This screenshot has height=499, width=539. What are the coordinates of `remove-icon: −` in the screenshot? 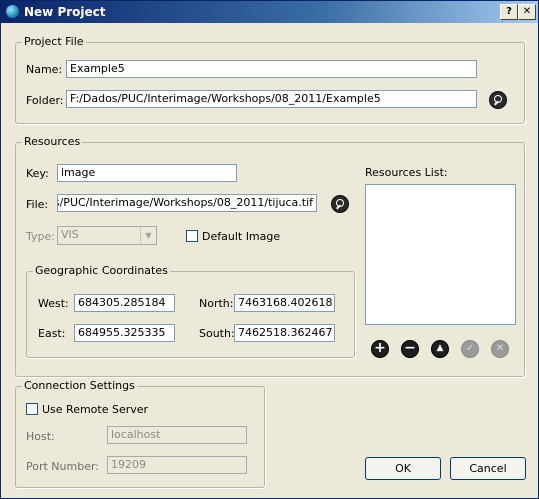 It's located at (410, 349).